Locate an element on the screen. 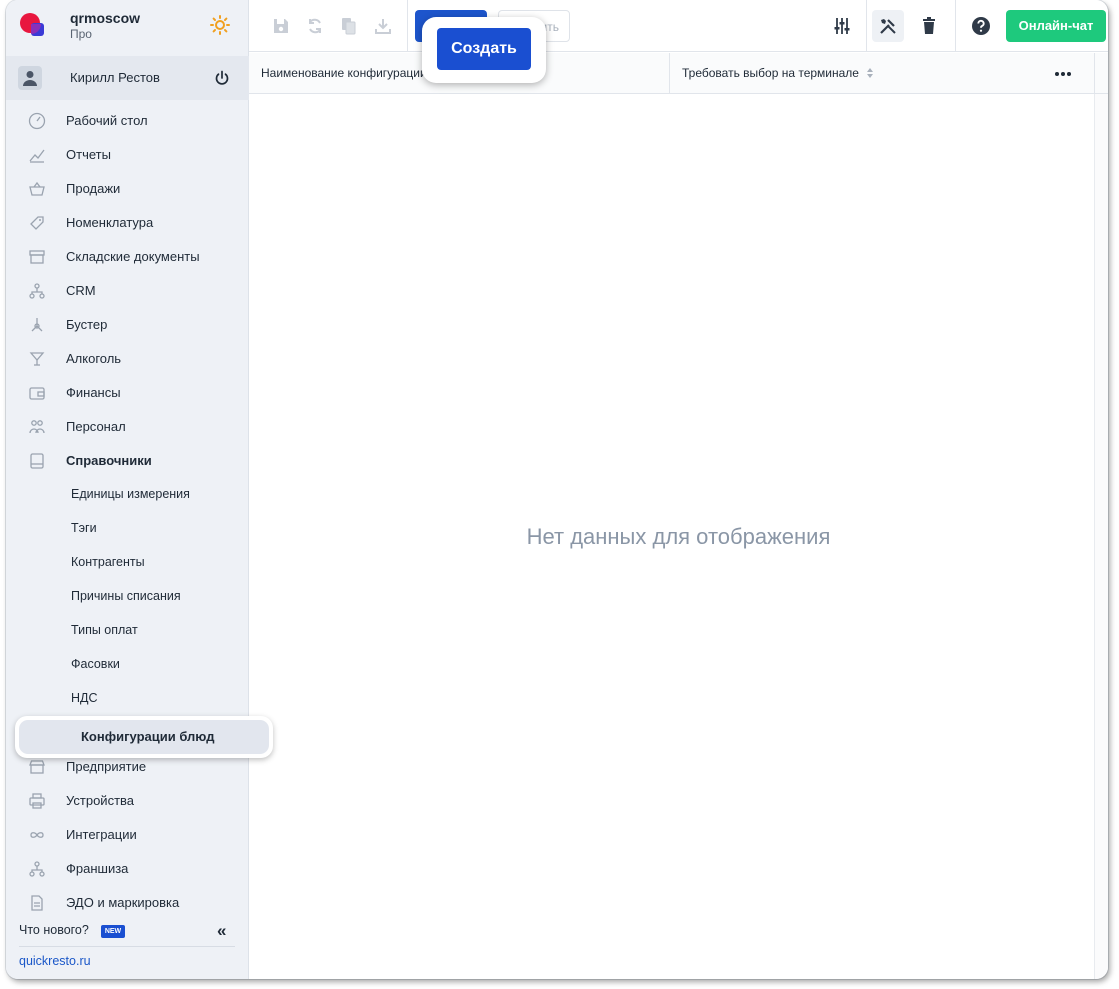 Image resolution: width=1119 pixels, height=989 pixels. avatar is located at coordinates (30, 78).